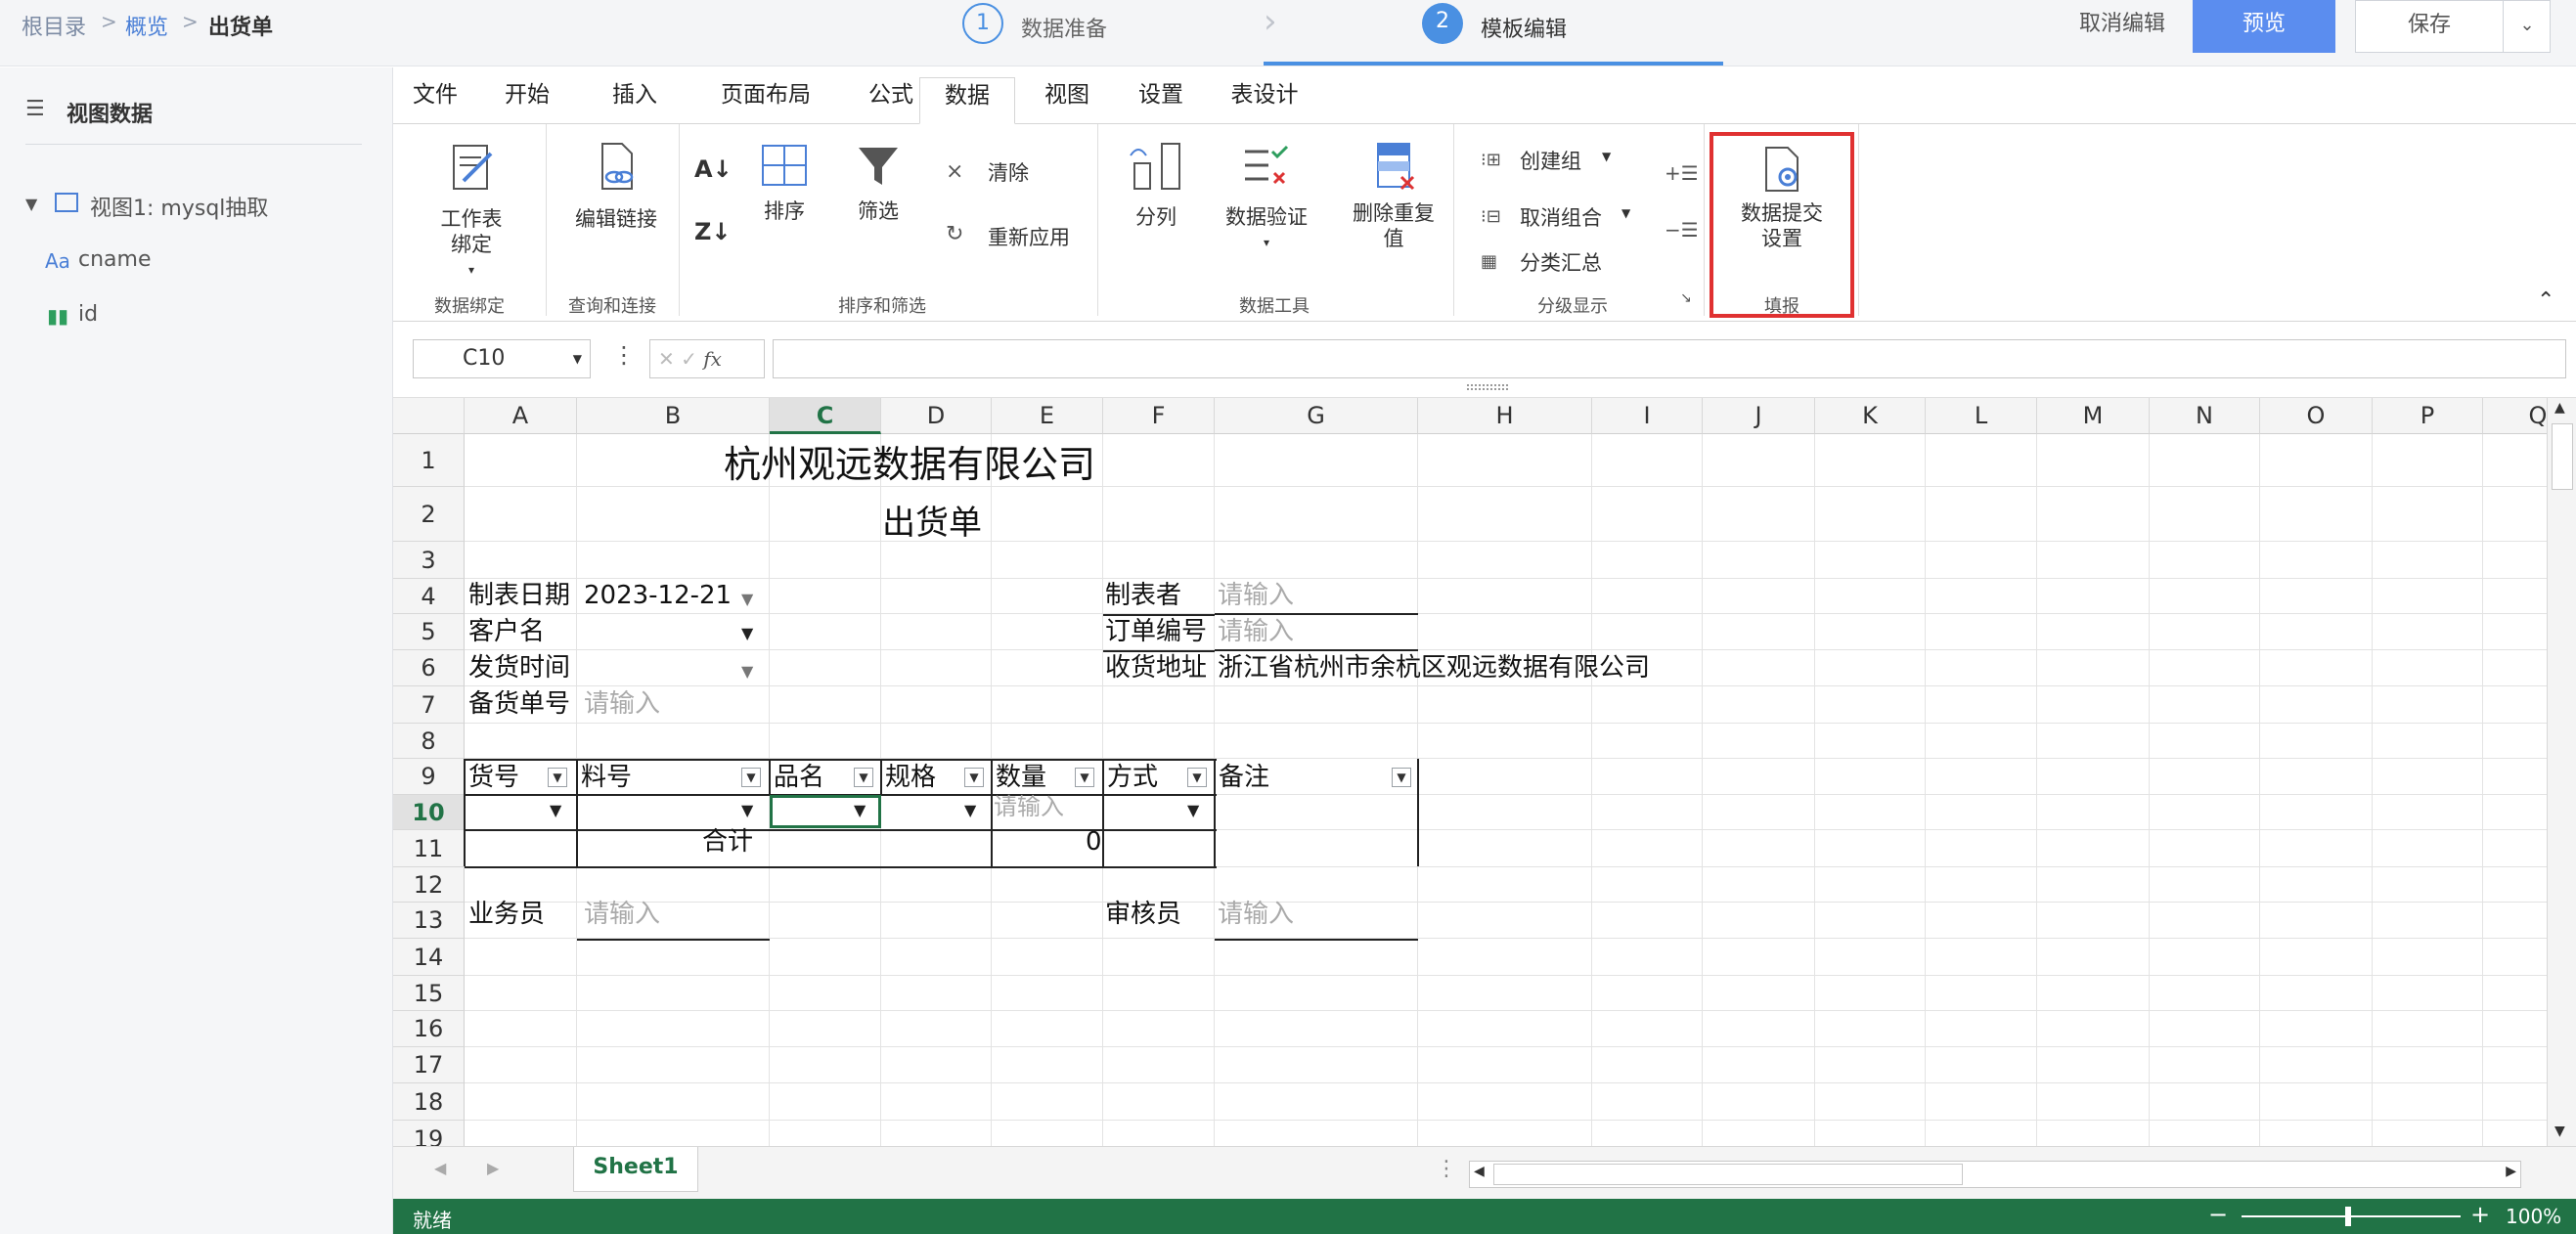 The width and height of the screenshot is (2576, 1234). I want to click on hscroll-thumb, so click(1728, 1174).